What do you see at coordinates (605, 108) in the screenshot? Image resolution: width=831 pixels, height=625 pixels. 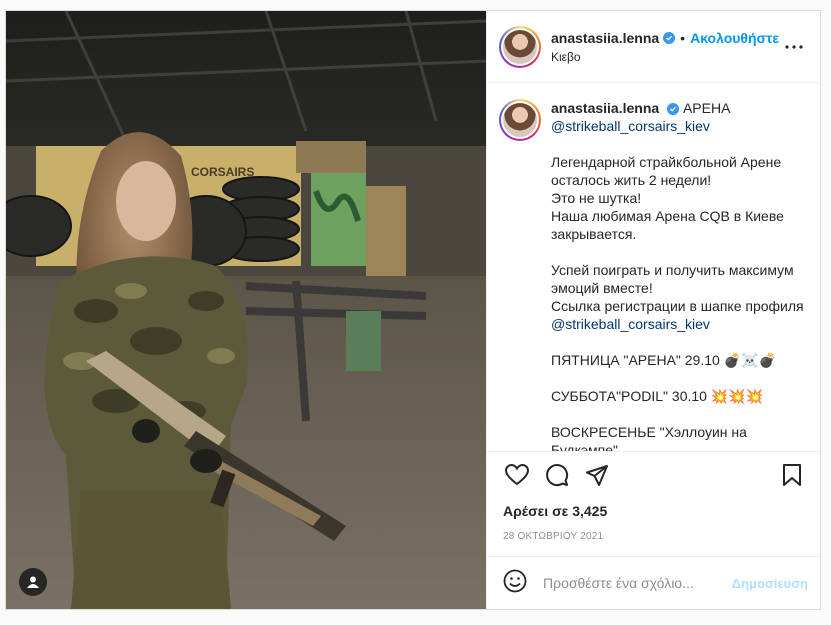 I see `caption-username: anastasiia.lenna` at bounding box center [605, 108].